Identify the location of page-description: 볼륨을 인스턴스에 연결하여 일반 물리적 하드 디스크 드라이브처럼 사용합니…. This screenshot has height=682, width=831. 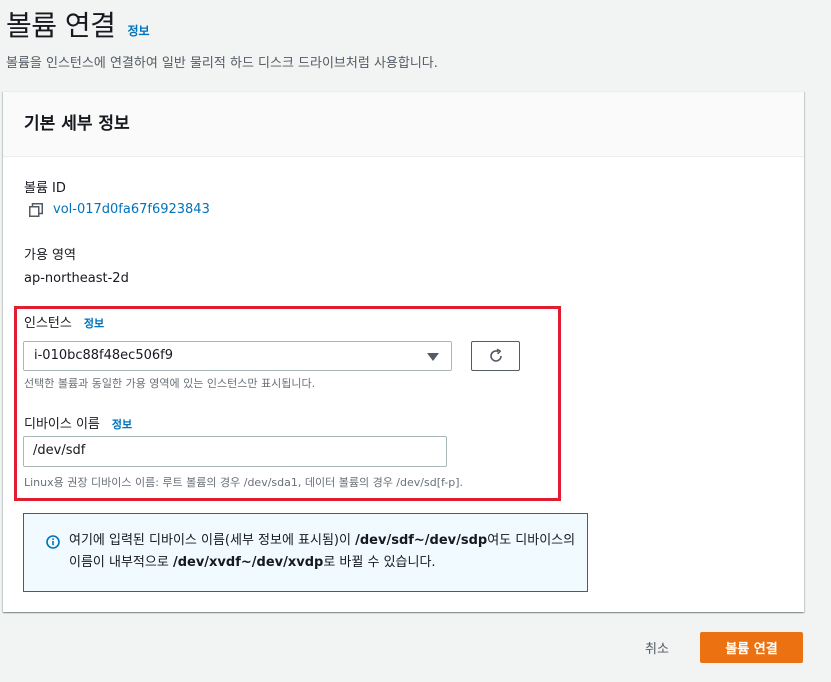
(222, 63).